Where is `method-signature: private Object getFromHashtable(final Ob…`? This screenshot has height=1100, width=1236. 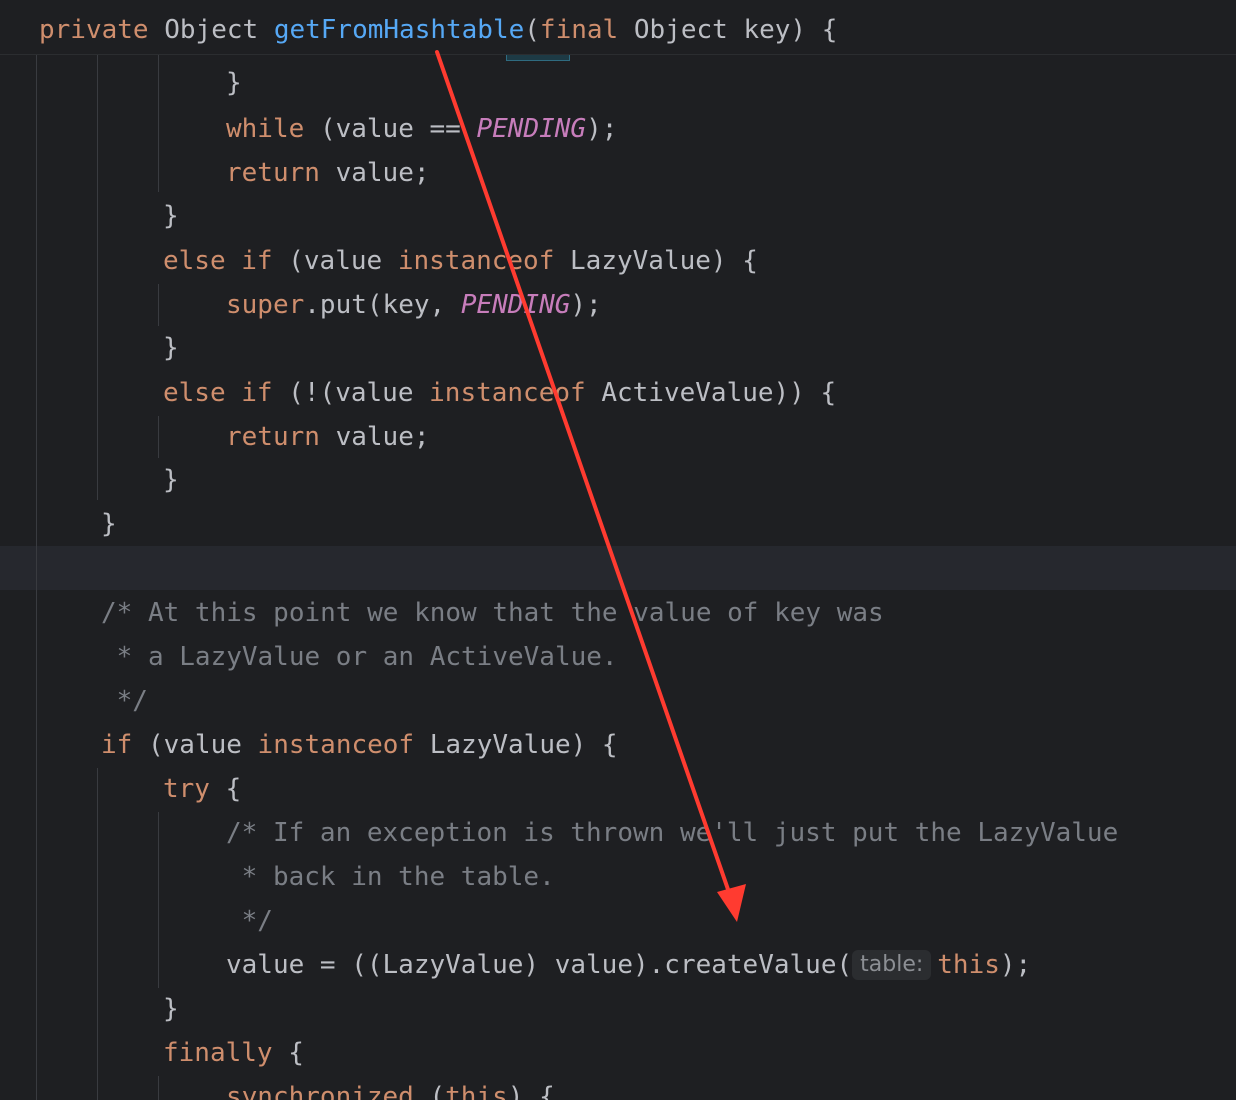 method-signature: private Object getFromHashtable(final Ob… is located at coordinates (438, 30).